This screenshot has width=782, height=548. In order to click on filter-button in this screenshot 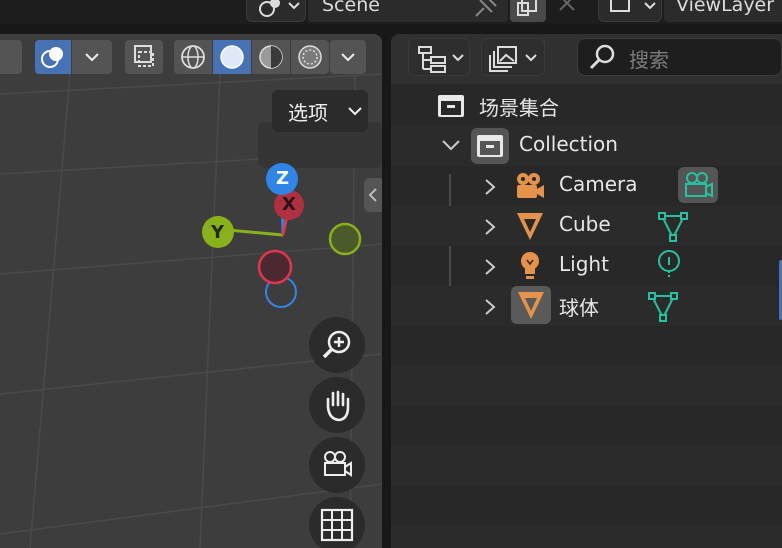, I will do `click(513, 57)`.